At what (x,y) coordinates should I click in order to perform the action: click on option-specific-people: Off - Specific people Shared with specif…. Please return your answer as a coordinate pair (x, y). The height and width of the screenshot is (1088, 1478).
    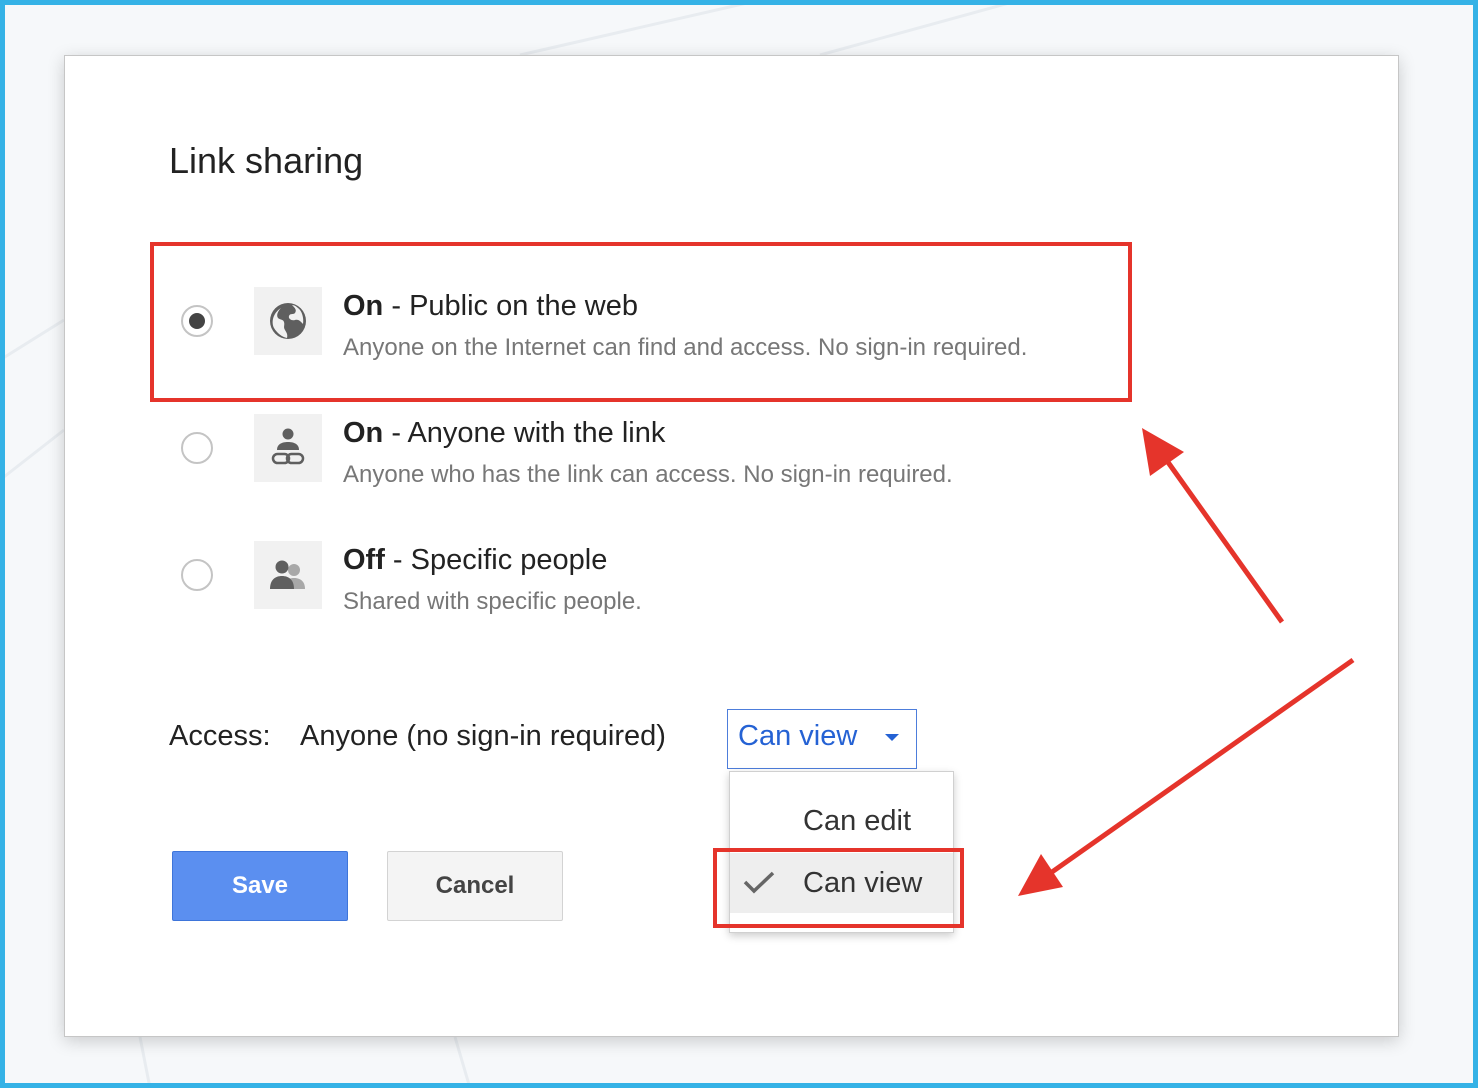
    Looking at the image, I should click on (655, 586).